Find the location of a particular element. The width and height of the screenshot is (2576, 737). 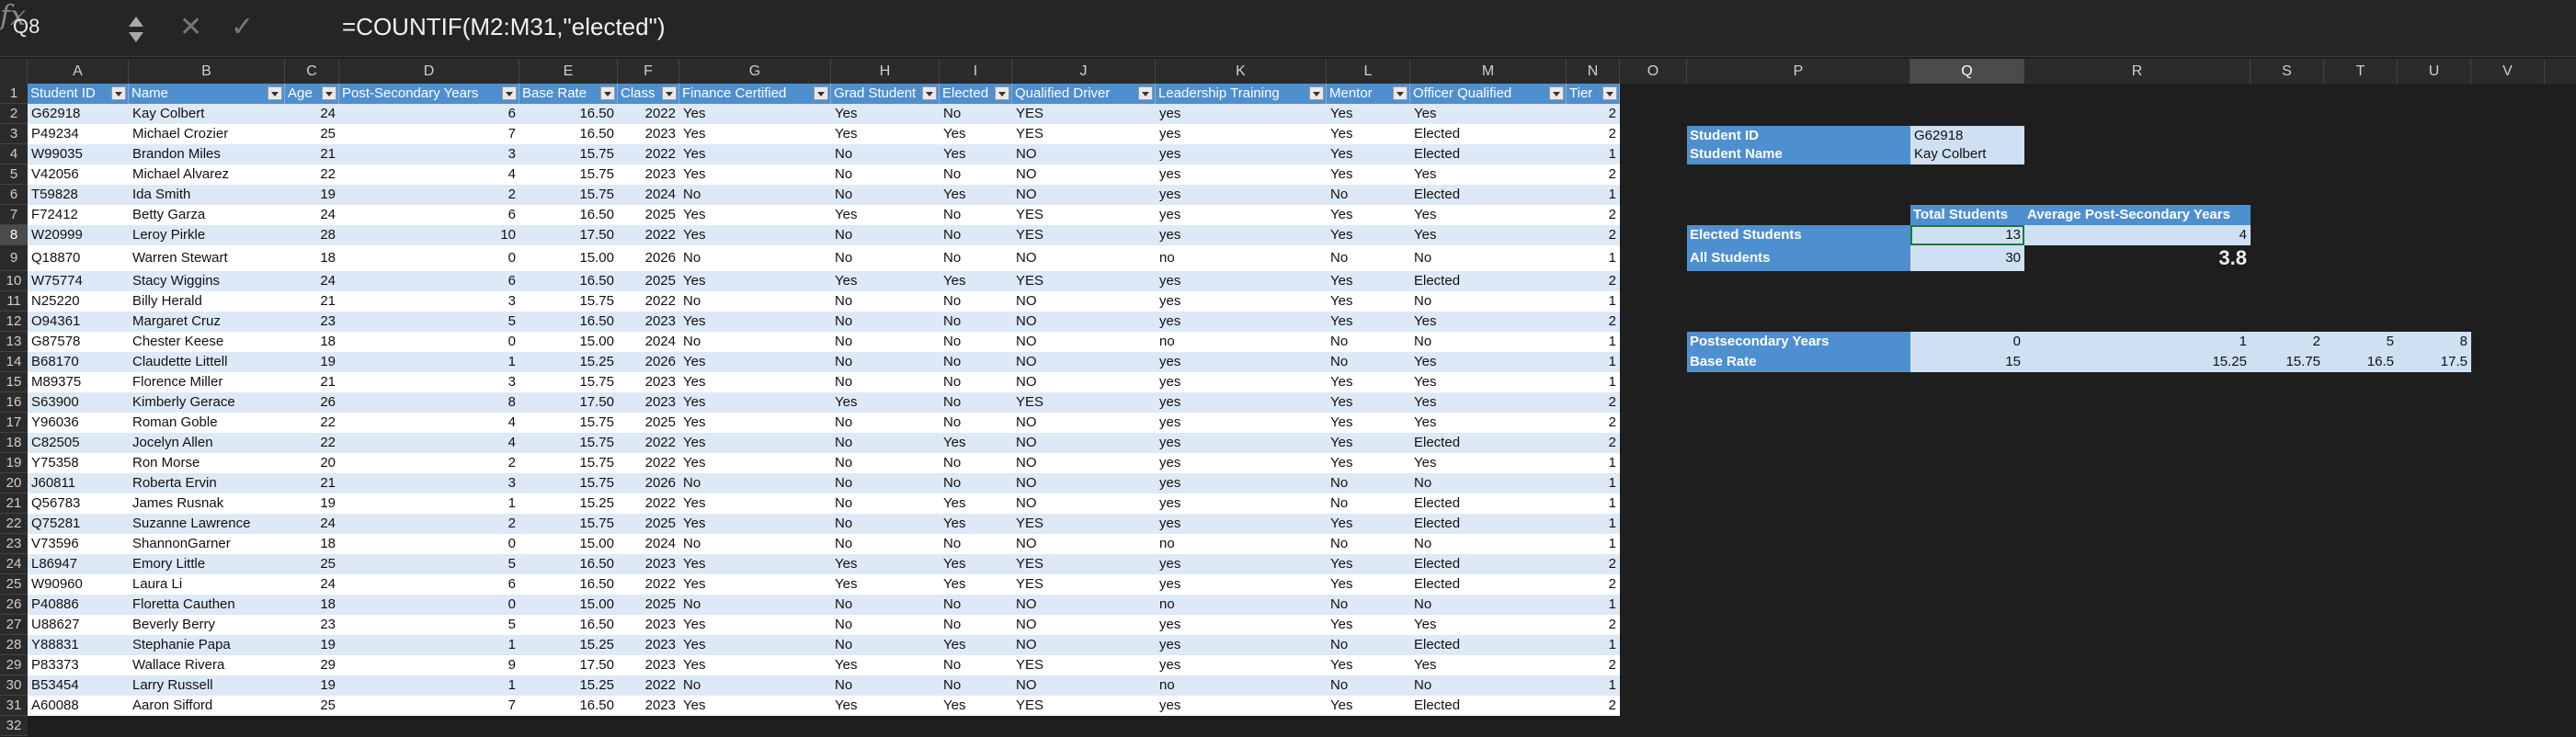

rate-table-years-cell: 5 is located at coordinates (2361, 342).